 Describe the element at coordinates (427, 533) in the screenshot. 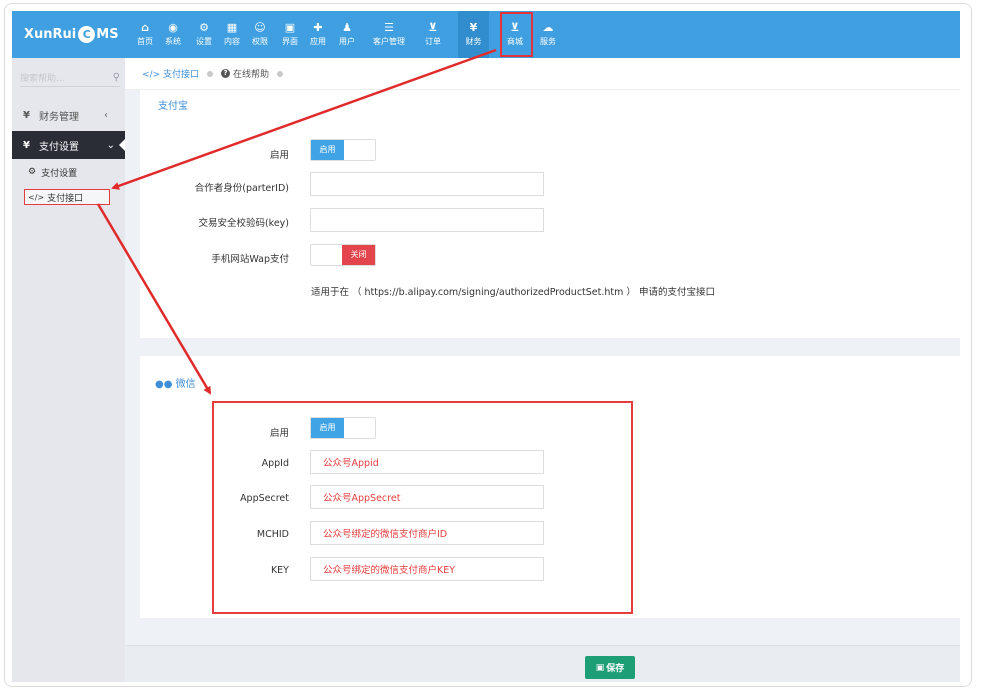

I see `wechat-mchid-input: 公众号绑定的微信支付商户ID` at that location.